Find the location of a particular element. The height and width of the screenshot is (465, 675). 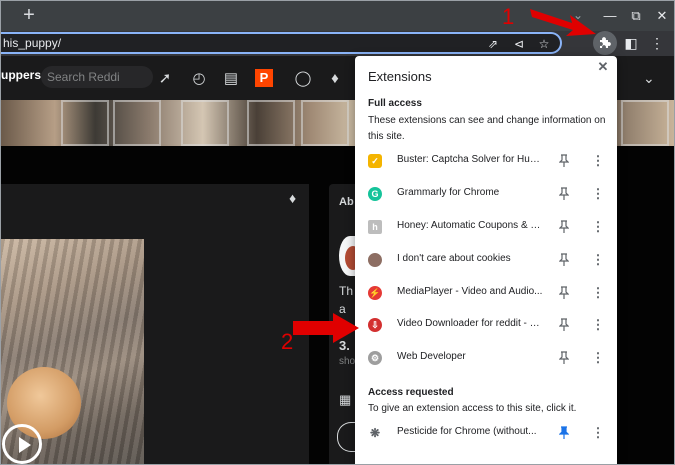

extension-row-buster: ✓ Buster: Captcha Solver for Hum... ⋮ is located at coordinates (486, 161).